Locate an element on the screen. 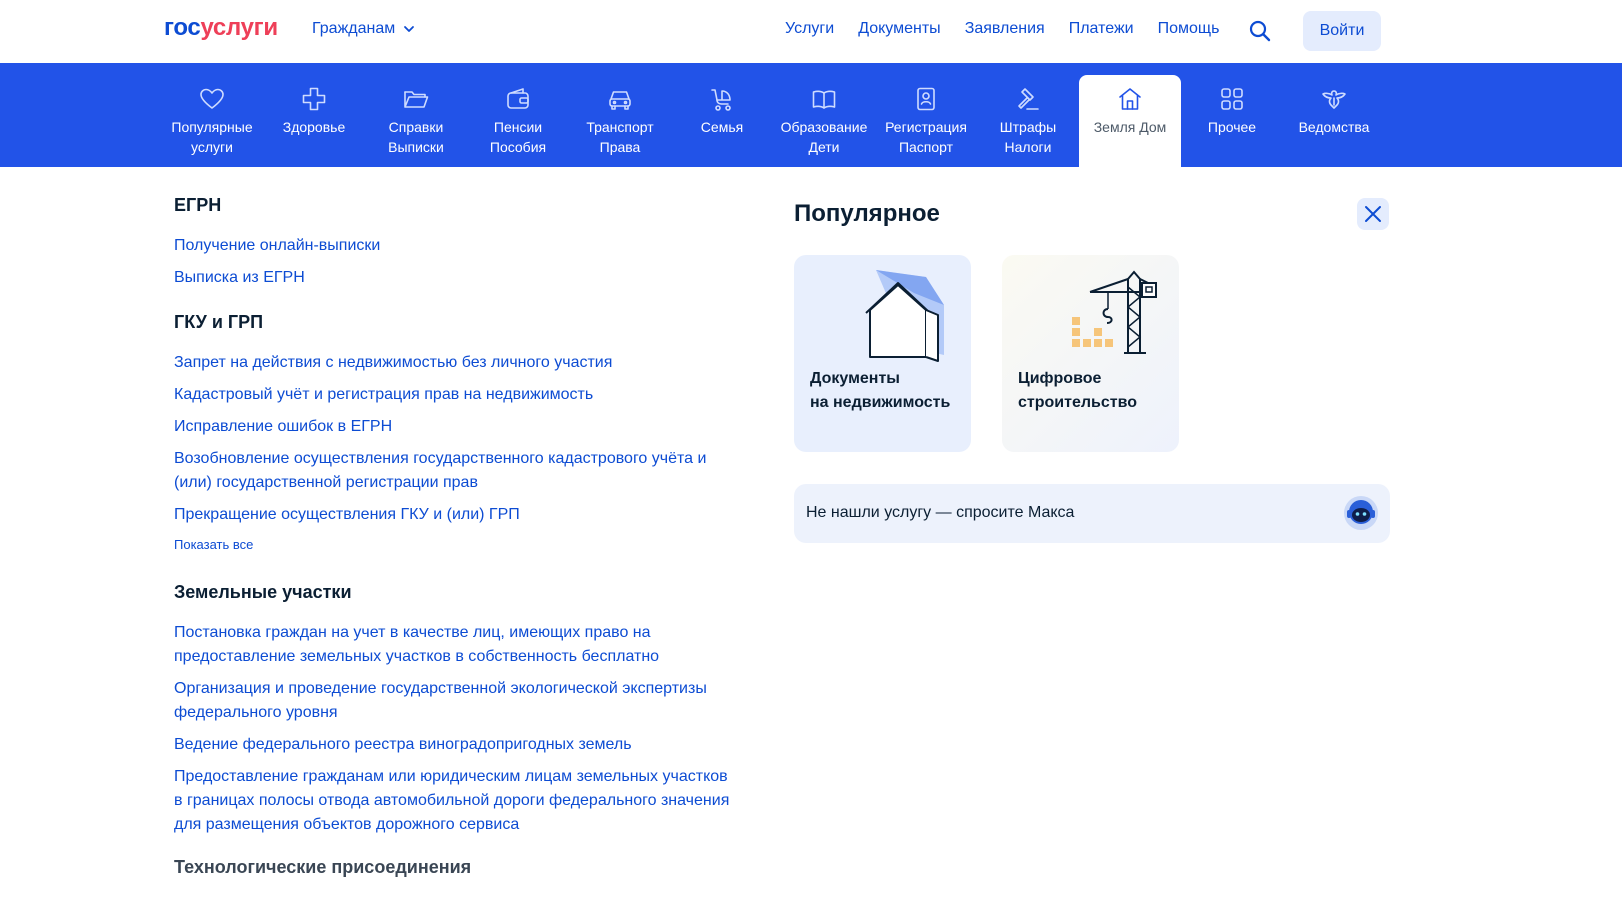 The height and width of the screenshot is (904, 1622). nav-documents: Документы is located at coordinates (899, 29).